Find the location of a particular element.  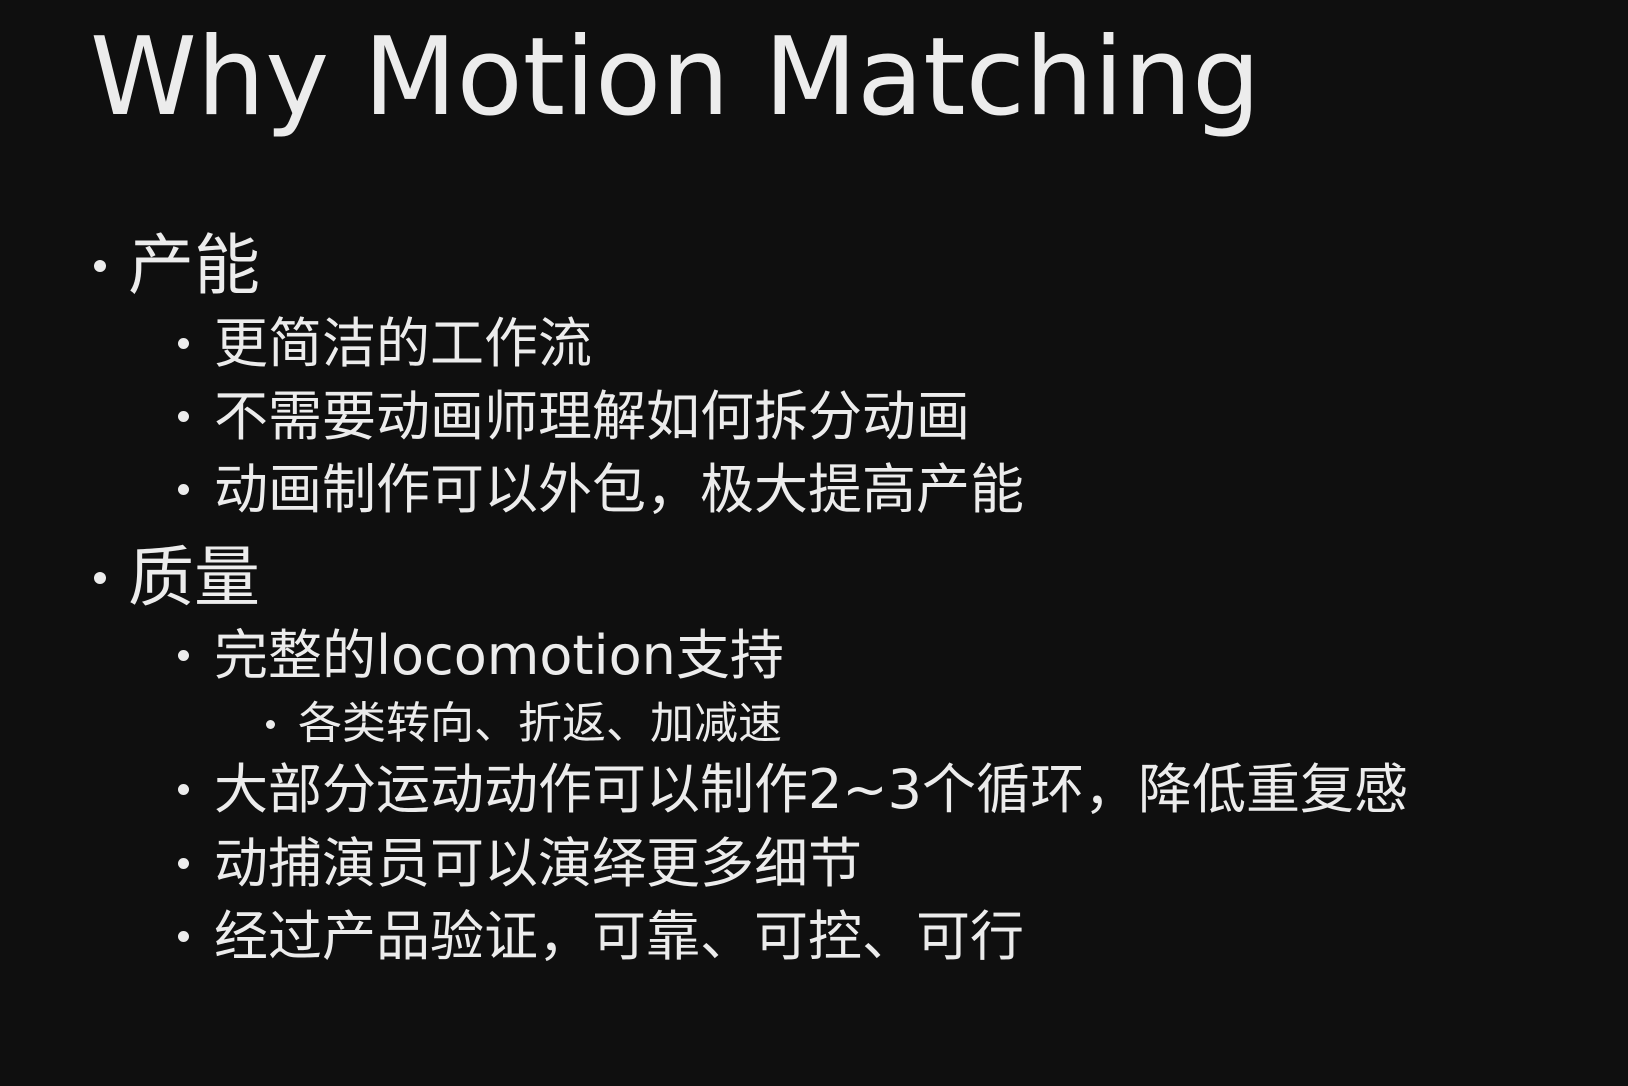

sub-bullet-item: 各类转向、折返、加减速 is located at coordinates (524, 724).